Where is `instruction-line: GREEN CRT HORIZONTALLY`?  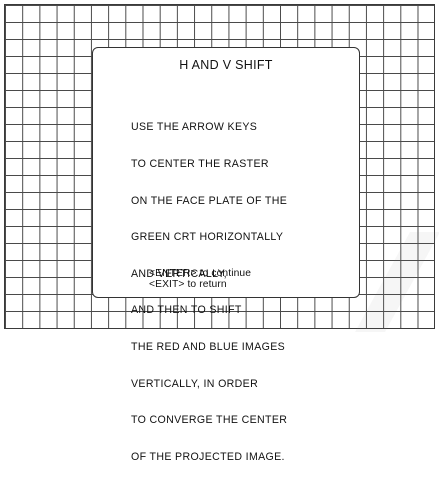 instruction-line: GREEN CRT HORIZONTALLY is located at coordinates (207, 237).